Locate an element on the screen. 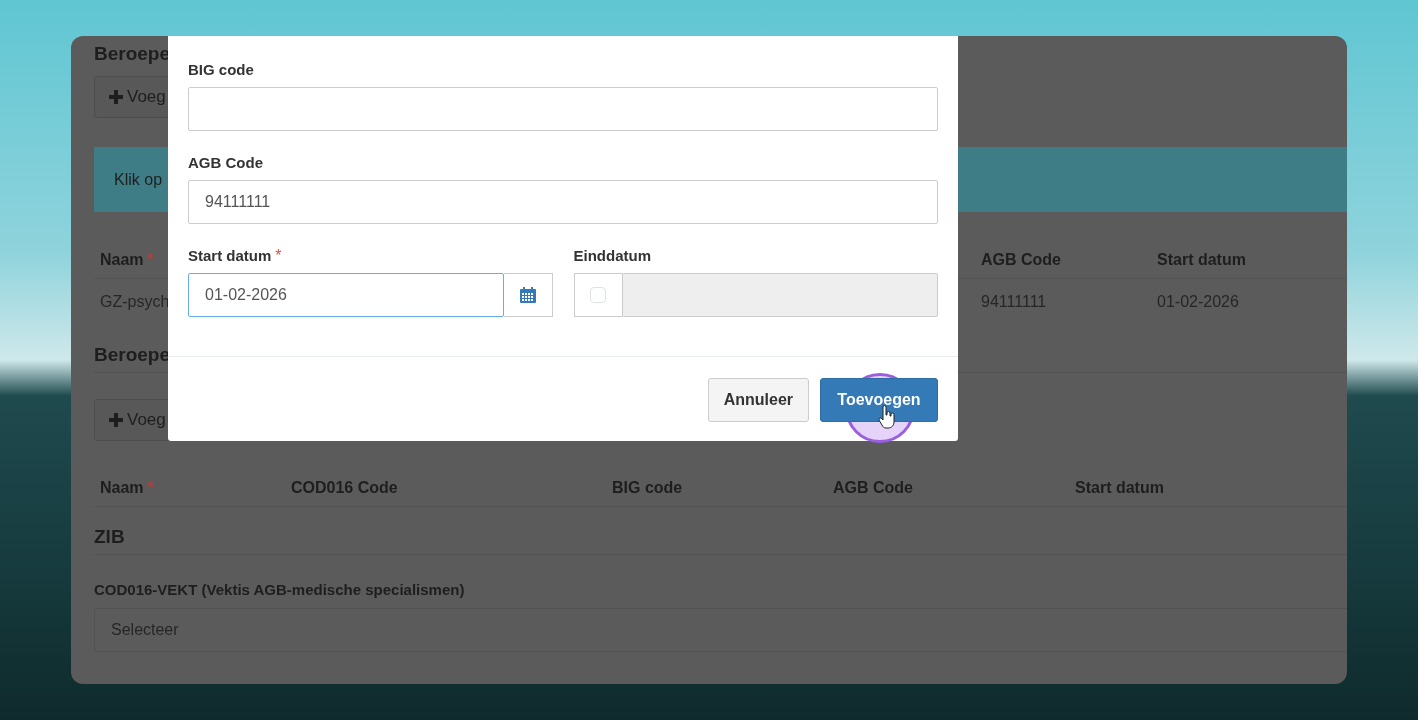 This screenshot has width=1418, height=720. field-label: COD016-VEKT (Vektis AGB-medische specialismen) is located at coordinates (279, 590).